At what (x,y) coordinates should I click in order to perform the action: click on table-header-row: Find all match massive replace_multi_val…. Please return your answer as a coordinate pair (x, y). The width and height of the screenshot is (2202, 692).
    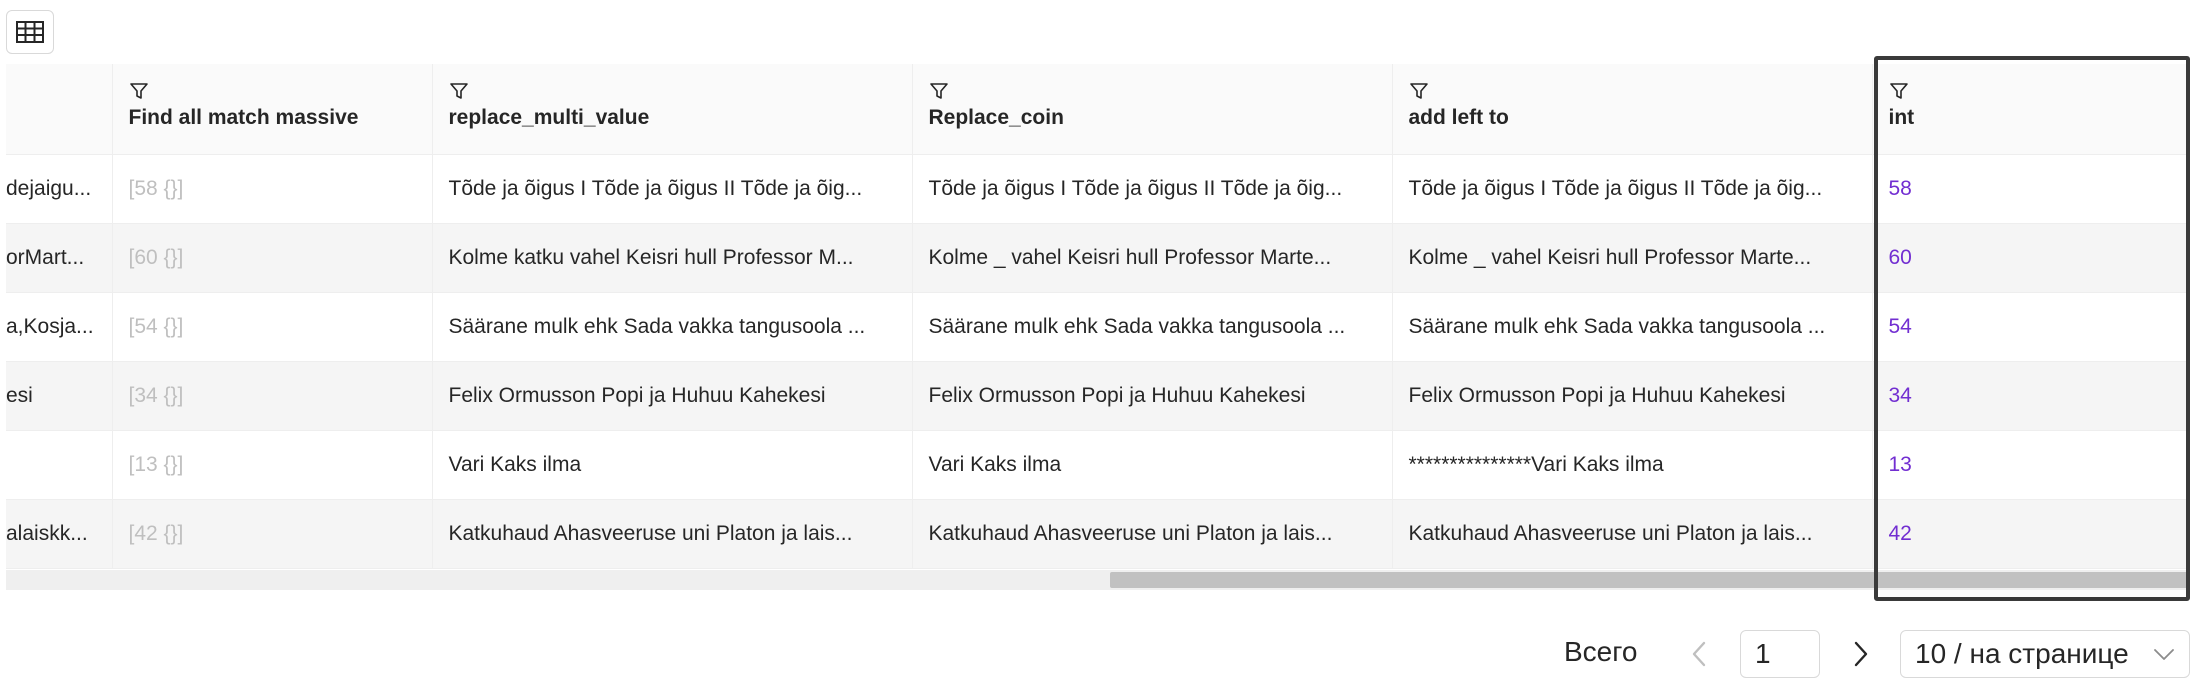
    Looking at the image, I should click on (1098, 109).